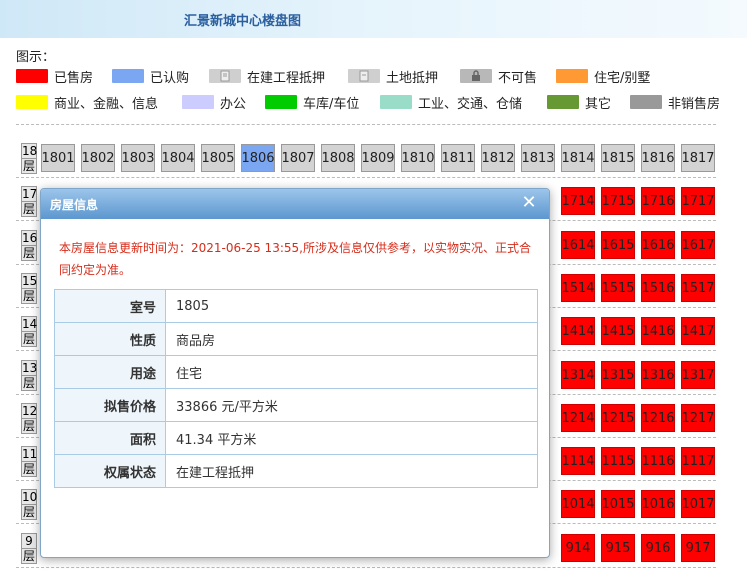 The width and height of the screenshot is (747, 571). Describe the element at coordinates (30, 324) in the screenshot. I see `floor-number: 14` at that location.